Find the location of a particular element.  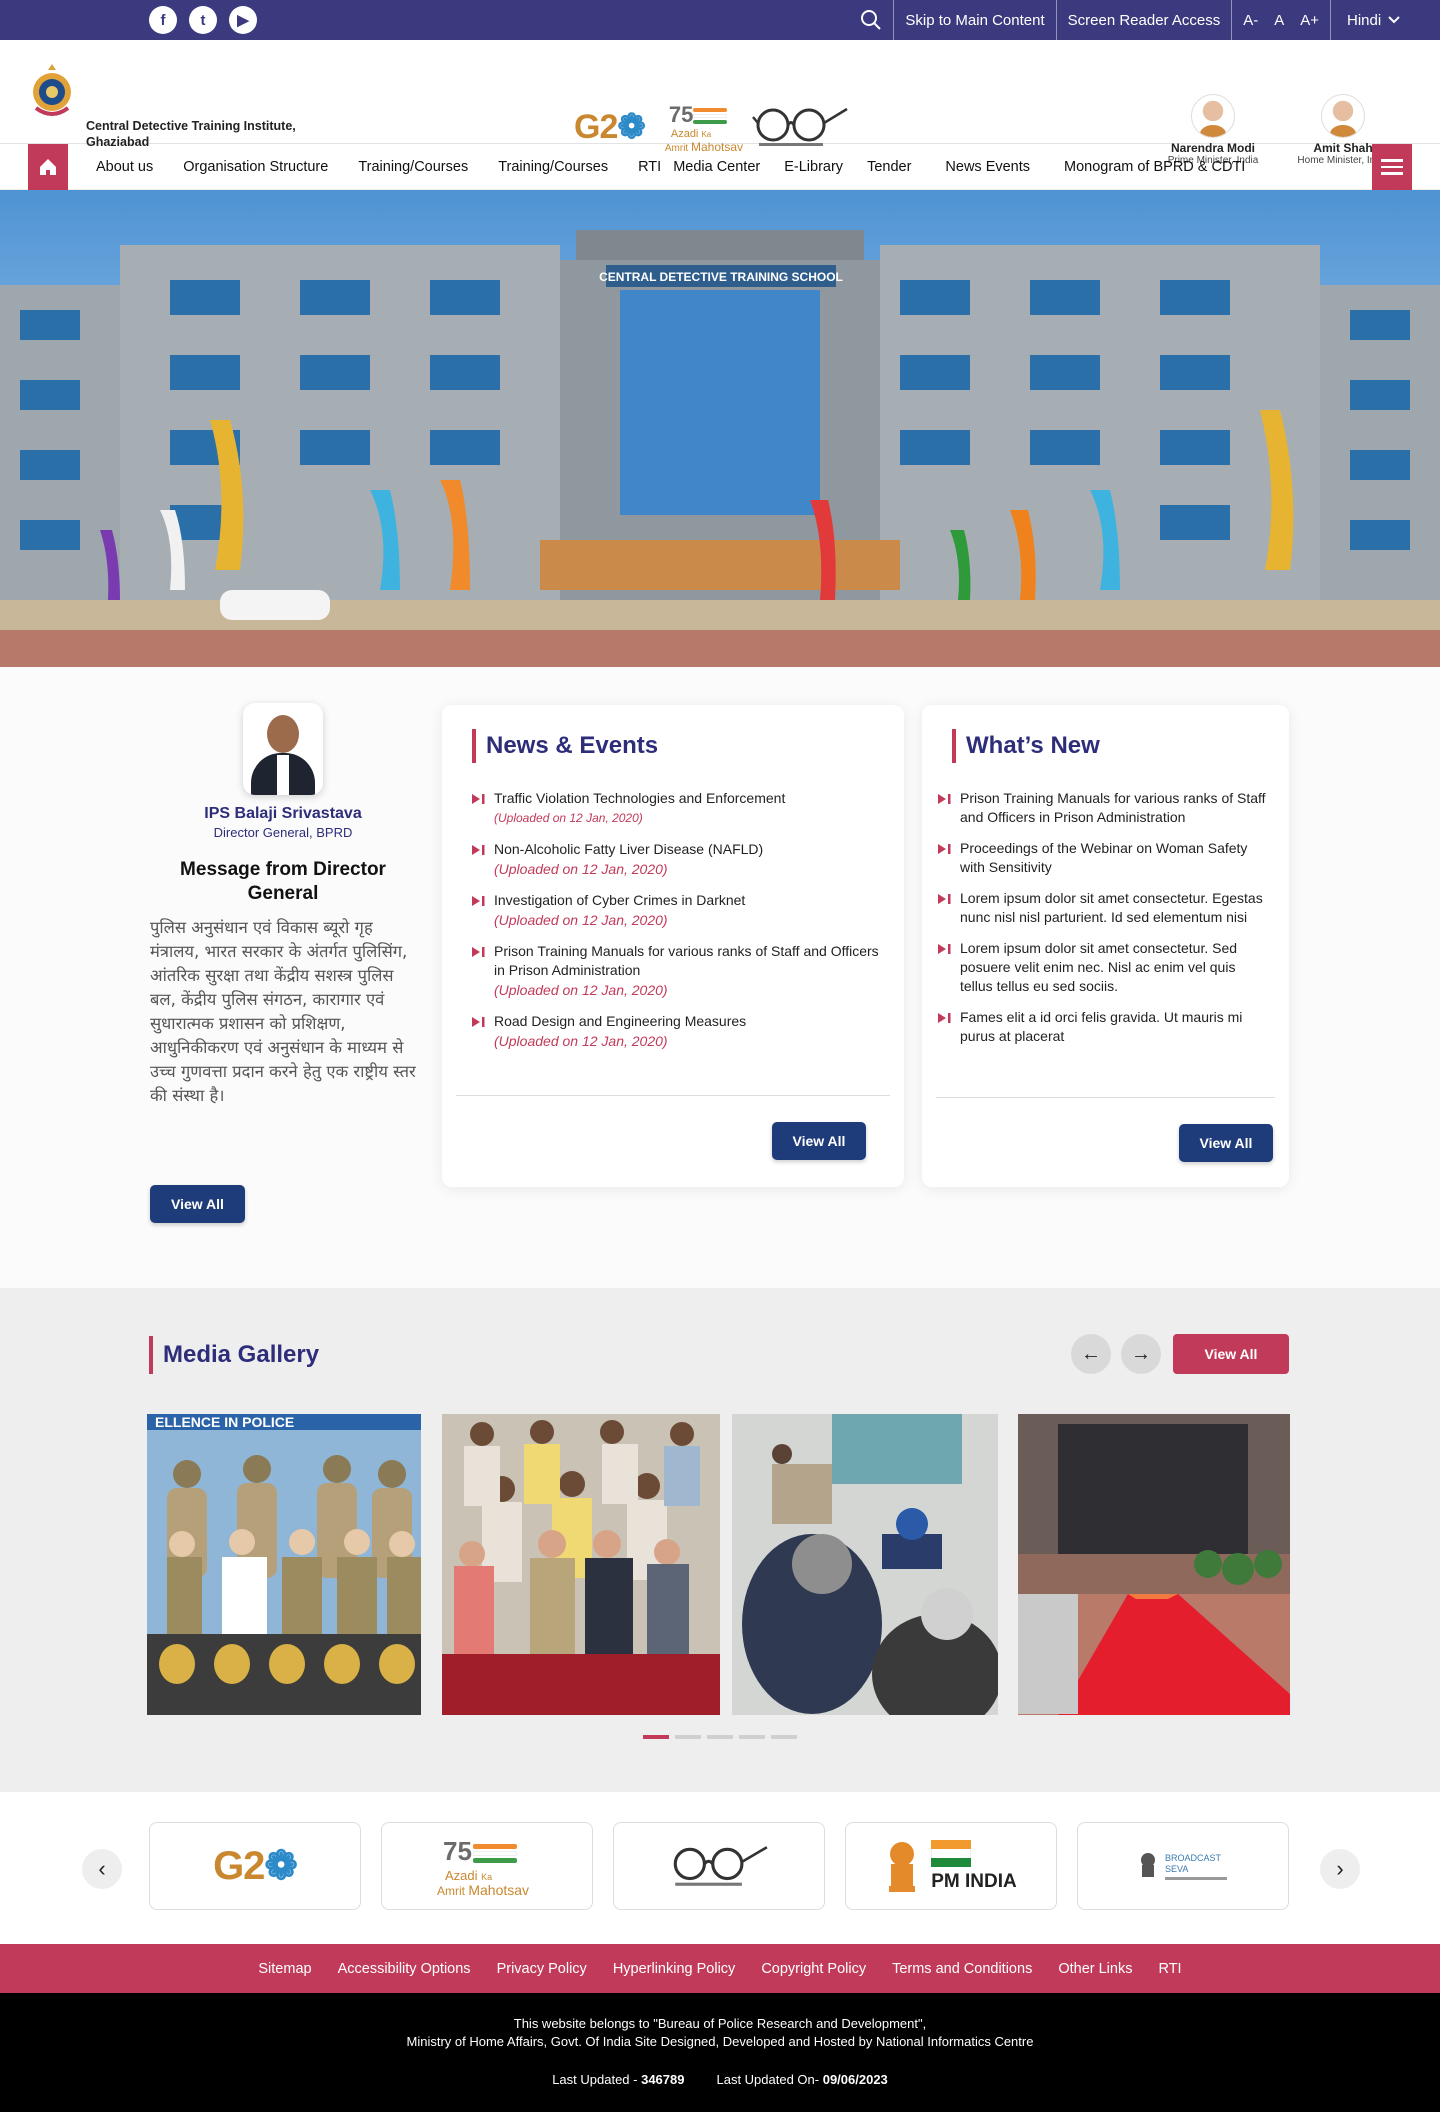

home-icon is located at coordinates (48, 167).